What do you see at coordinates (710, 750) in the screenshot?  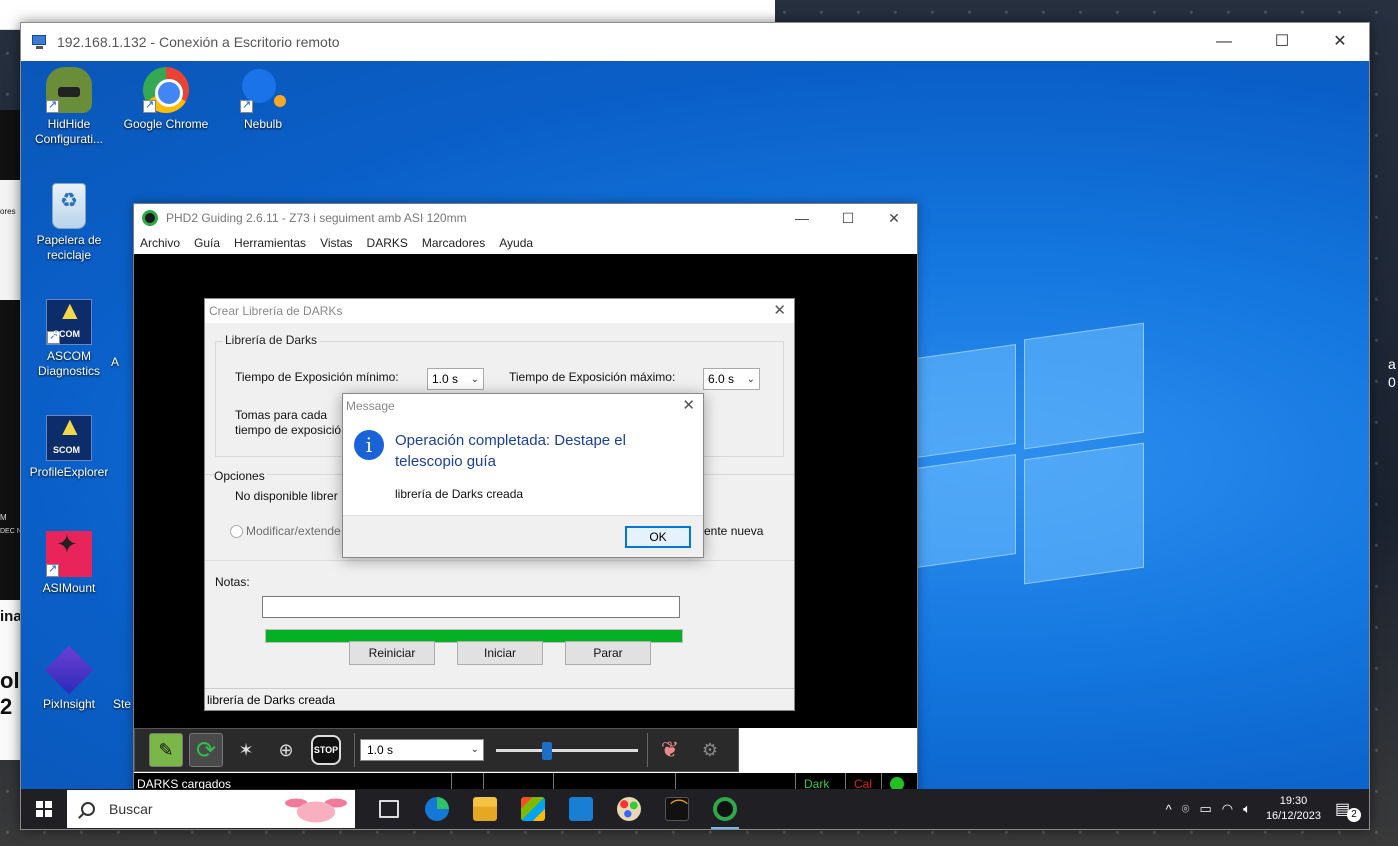 I see `camera-settings-button: ⚙` at bounding box center [710, 750].